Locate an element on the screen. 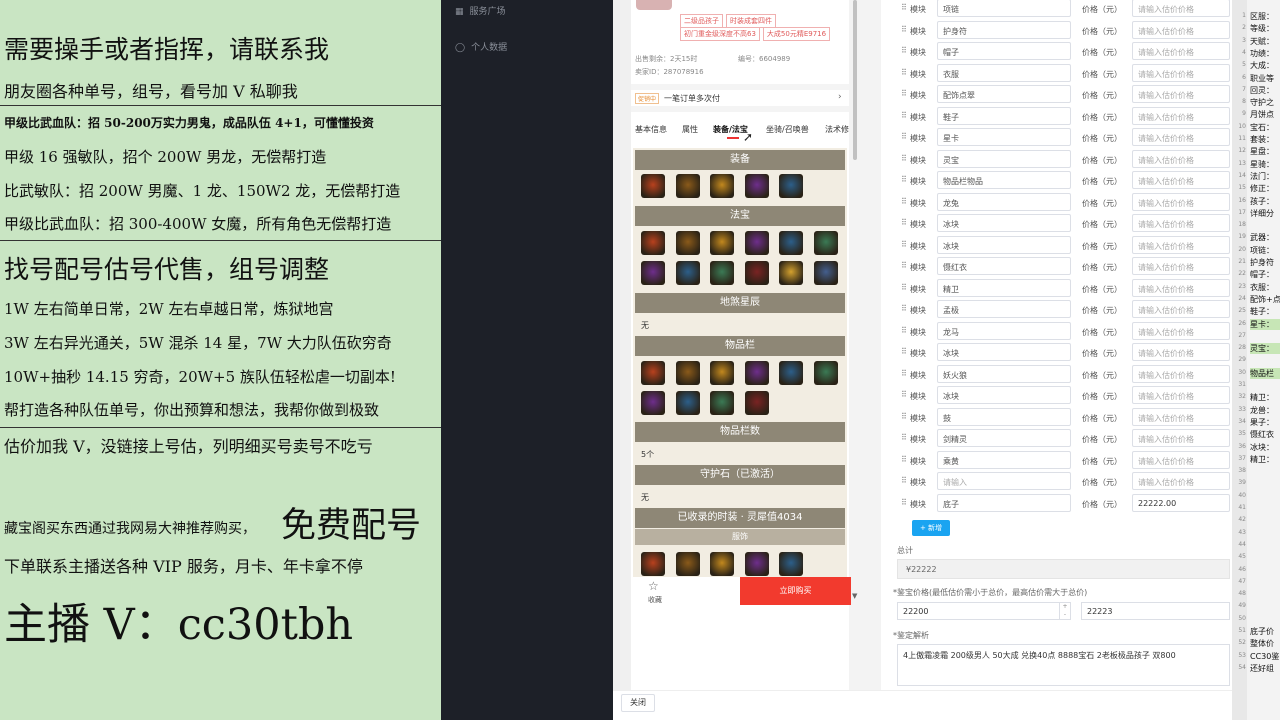 The image size is (1280, 720). note-line: 衣服： is located at coordinates (1262, 287).